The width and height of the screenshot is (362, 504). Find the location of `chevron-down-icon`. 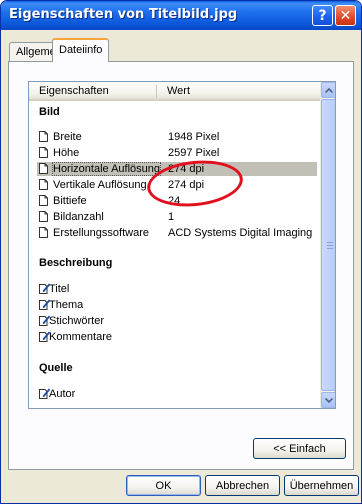

chevron-down-icon is located at coordinates (329, 400).